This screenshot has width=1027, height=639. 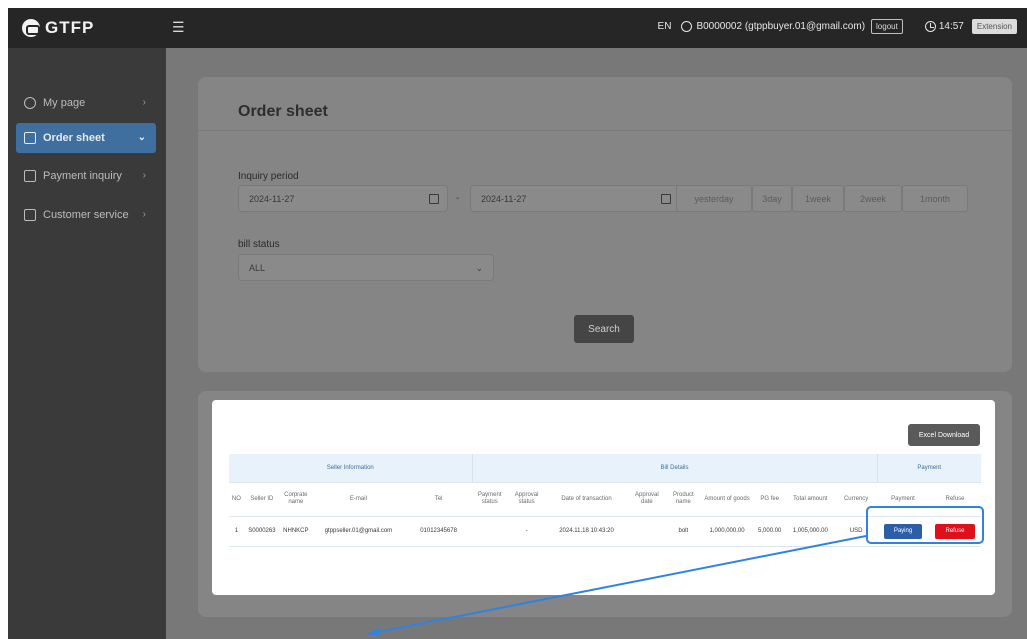 What do you see at coordinates (31, 28) in the screenshot?
I see `logo-icon` at bounding box center [31, 28].